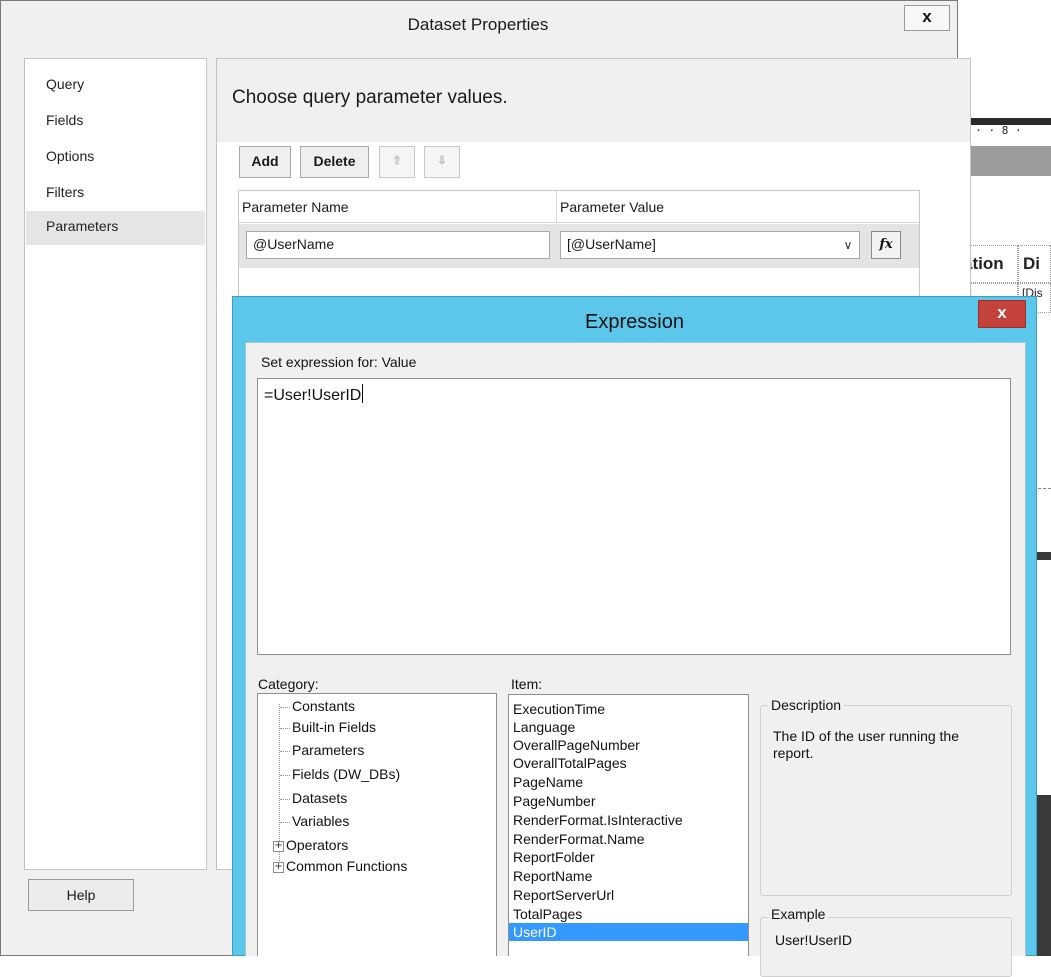 Image resolution: width=1051 pixels, height=977 pixels. What do you see at coordinates (628, 782) in the screenshot?
I see `list-item: PageName` at bounding box center [628, 782].